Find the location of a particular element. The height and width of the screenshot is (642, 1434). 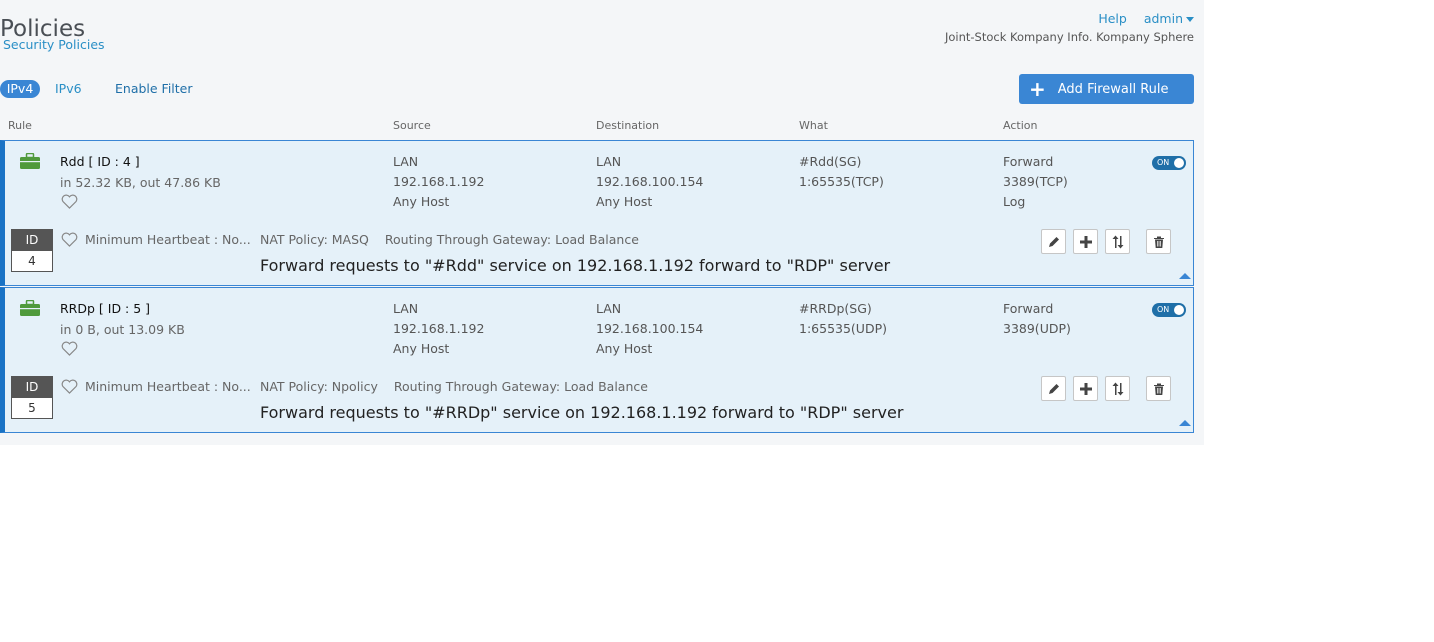

action-port: 3389(TCP) is located at coordinates (1035, 181).